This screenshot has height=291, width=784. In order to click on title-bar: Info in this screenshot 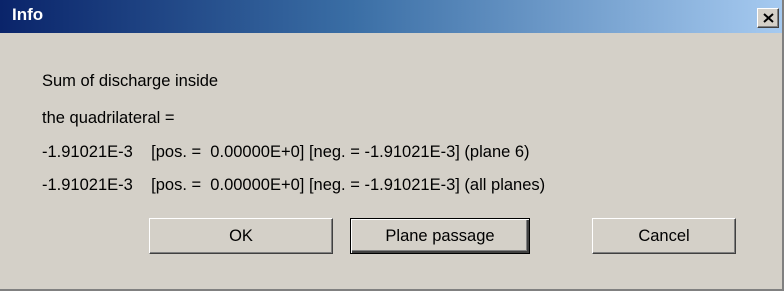, I will do `click(391, 16)`.